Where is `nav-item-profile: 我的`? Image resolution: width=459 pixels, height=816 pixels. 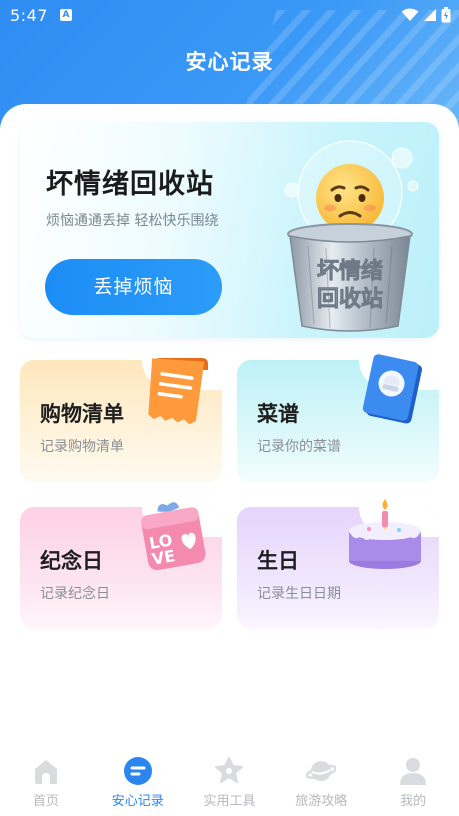 nav-item-profile: 我的 is located at coordinates (413, 785).